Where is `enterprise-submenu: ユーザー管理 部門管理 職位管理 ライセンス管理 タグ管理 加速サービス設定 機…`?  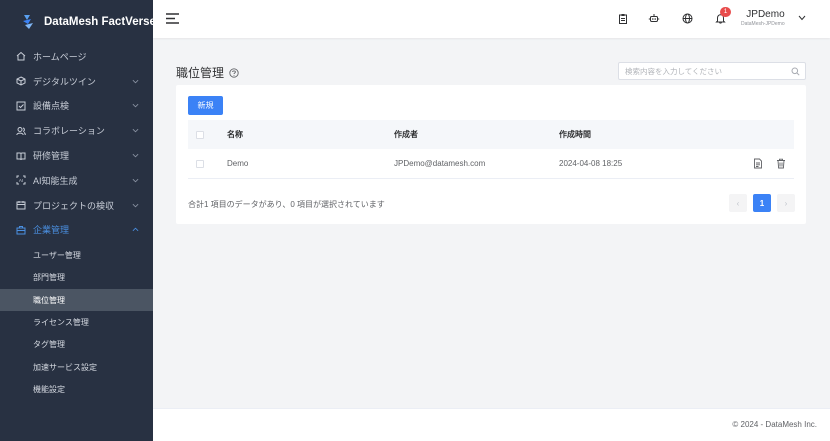
enterprise-submenu: ユーザー管理 部門管理 職位管理 ライセンス管理 タグ管理 加速サービス設定 機… is located at coordinates (76, 321).